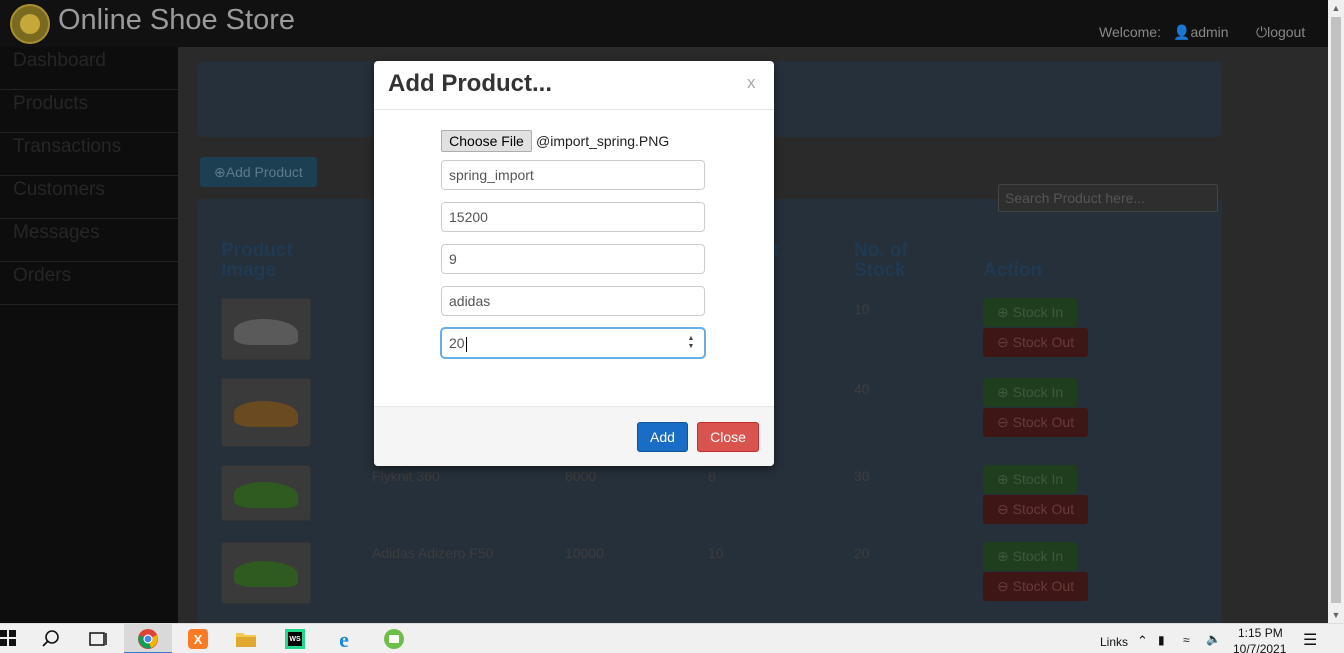 Image resolution: width=1344 pixels, height=653 pixels. What do you see at coordinates (486, 141) in the screenshot?
I see `choose-file-button: Choose File` at bounding box center [486, 141].